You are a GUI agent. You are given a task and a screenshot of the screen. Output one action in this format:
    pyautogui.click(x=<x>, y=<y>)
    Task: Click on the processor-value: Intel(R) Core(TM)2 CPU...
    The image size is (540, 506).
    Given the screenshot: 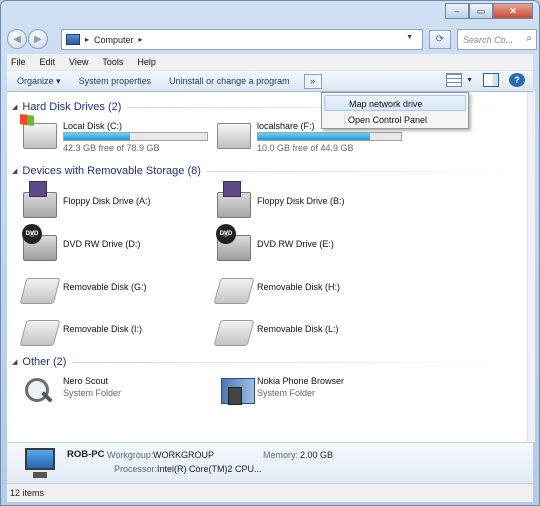 What is the action you would take?
    pyautogui.click(x=209, y=469)
    